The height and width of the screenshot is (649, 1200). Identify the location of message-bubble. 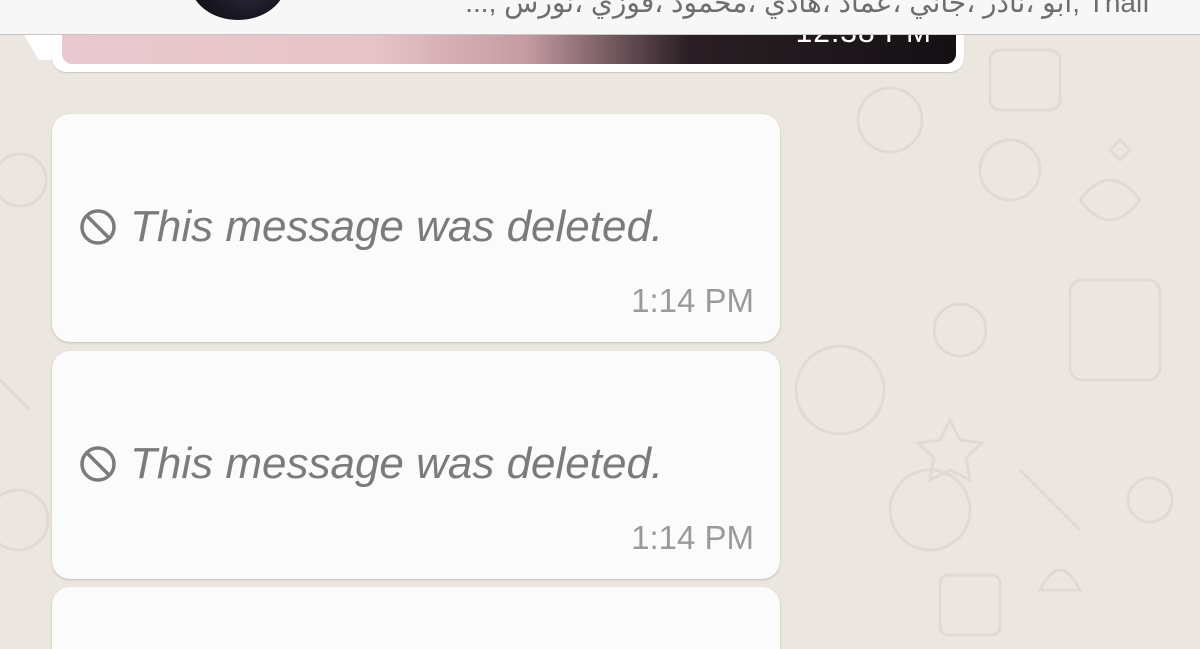
(416, 618).